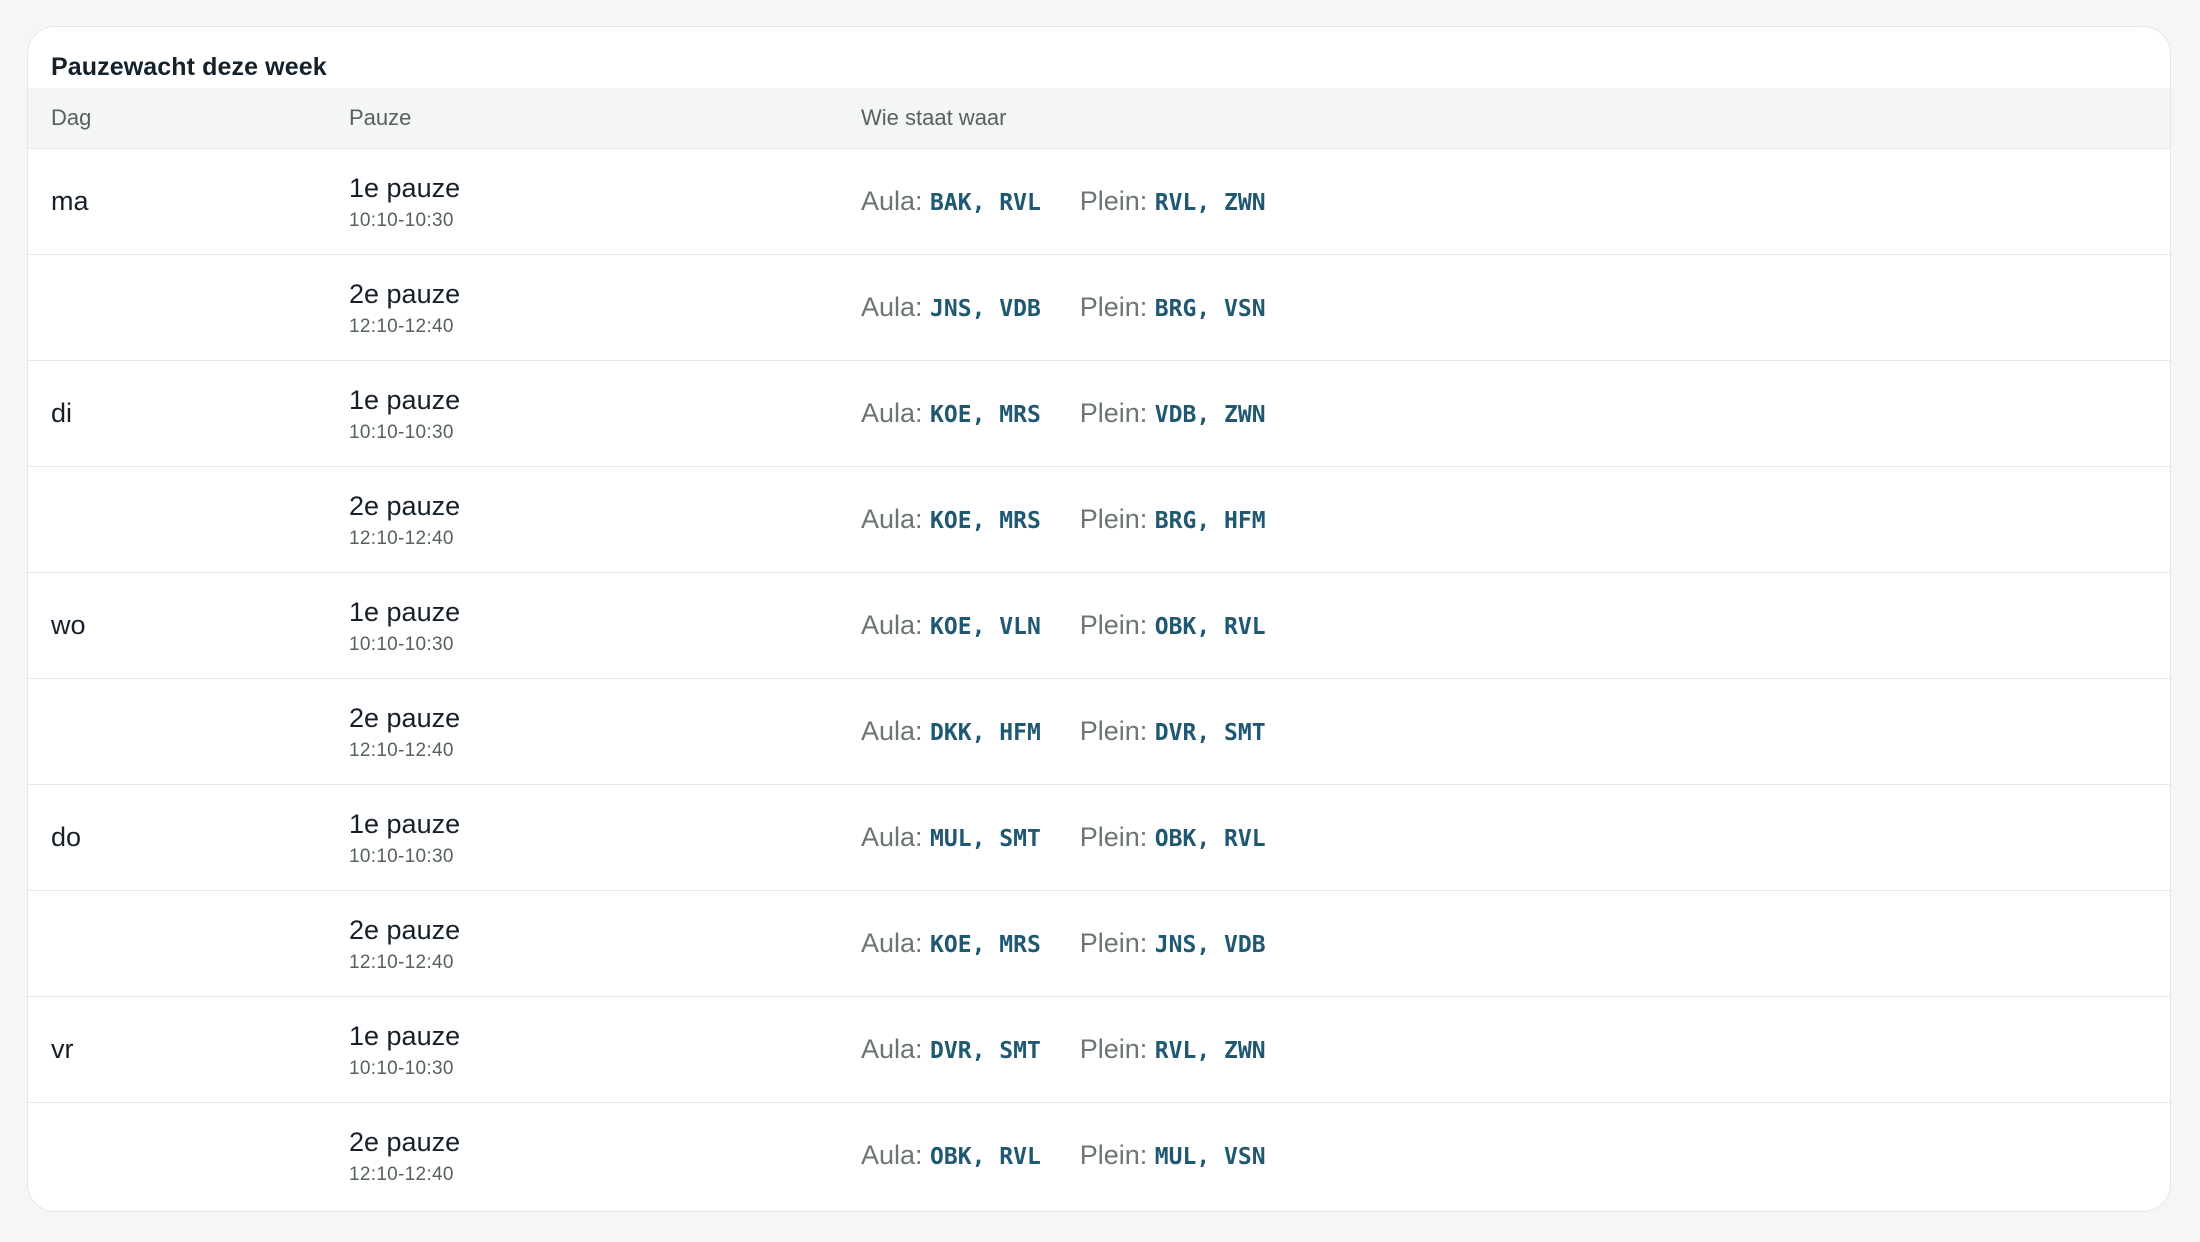 The image size is (2200, 1242). Describe the element at coordinates (1515, 307) in the screenshot. I see `duty-cell: Aula: JNS, VDB Plein: BRG, VSN` at that location.